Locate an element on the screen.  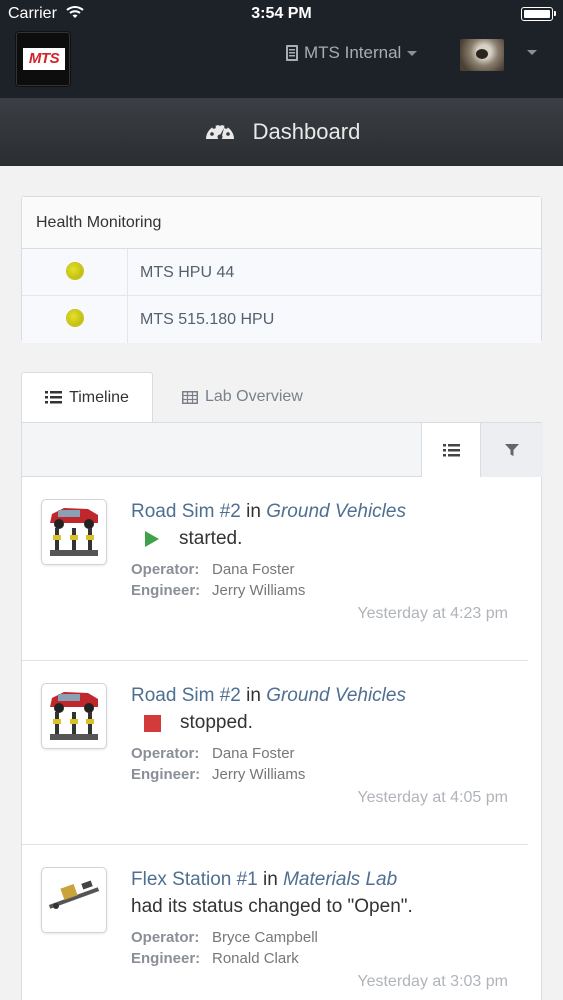
filter-button is located at coordinates (511, 450).